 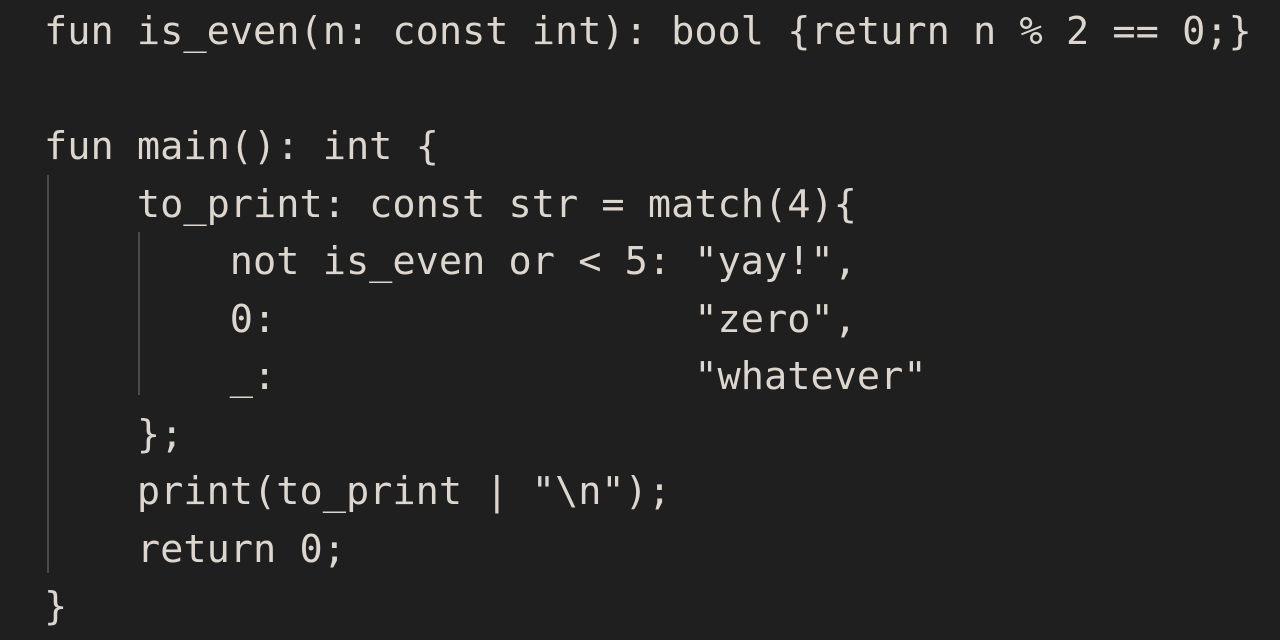 I want to click on code-line: fun main(): int {, so click(x=219, y=147).